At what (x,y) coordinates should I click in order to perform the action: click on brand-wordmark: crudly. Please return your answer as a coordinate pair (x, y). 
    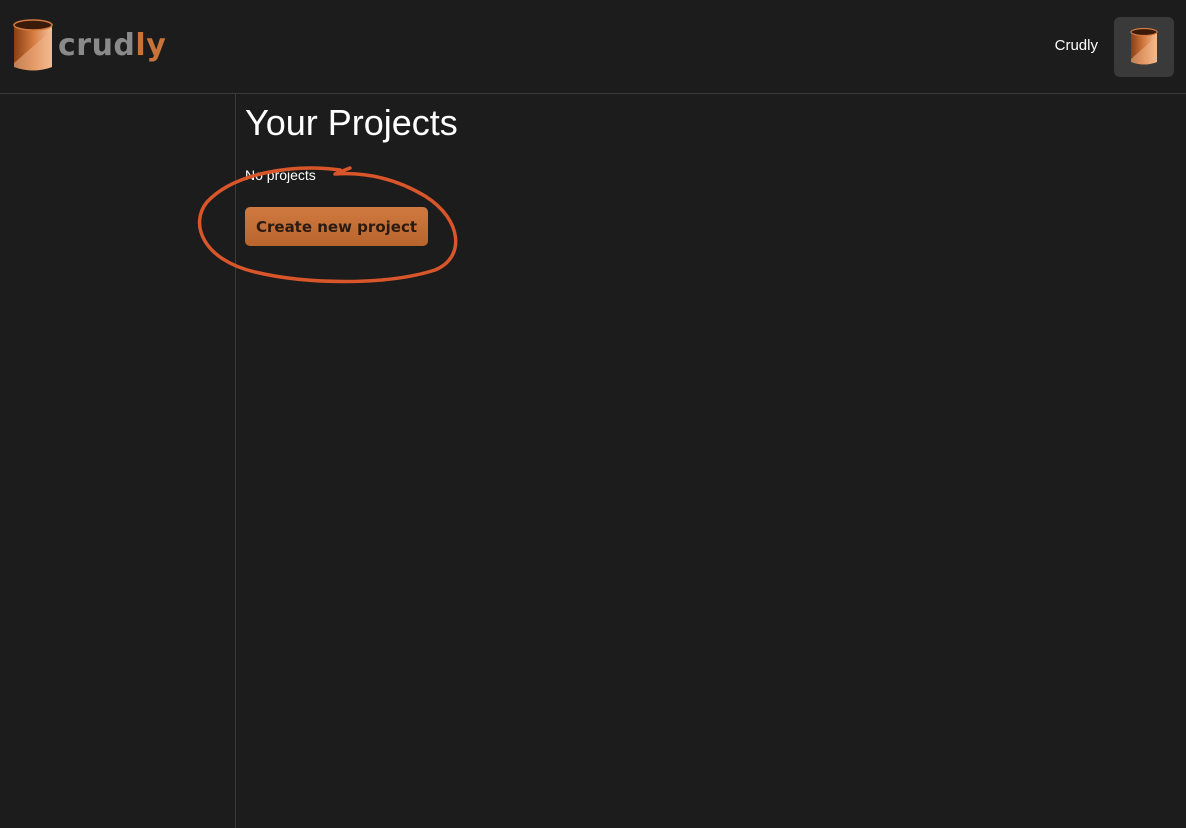
    Looking at the image, I should click on (112, 46).